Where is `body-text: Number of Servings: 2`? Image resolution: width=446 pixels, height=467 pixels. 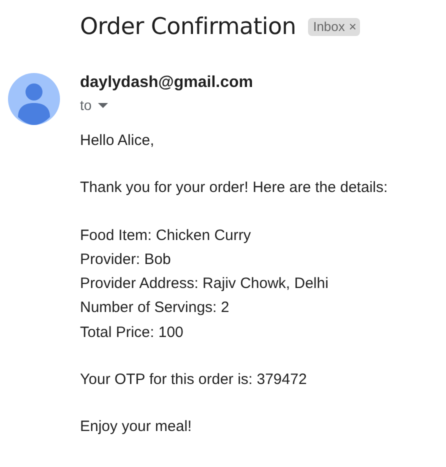 body-text: Number of Servings: 2 is located at coordinates (155, 308).